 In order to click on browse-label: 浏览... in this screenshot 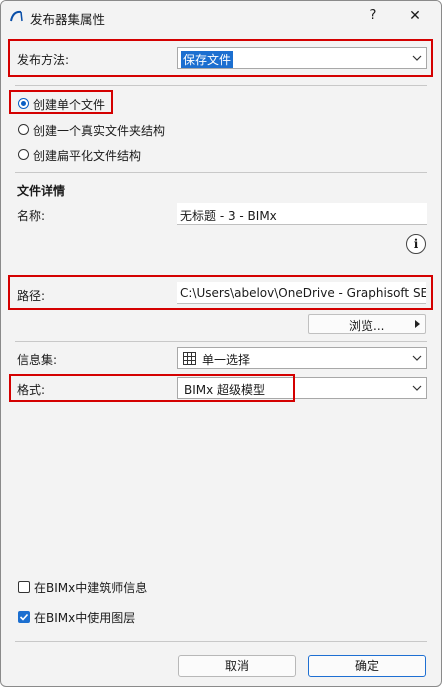, I will do `click(367, 326)`.